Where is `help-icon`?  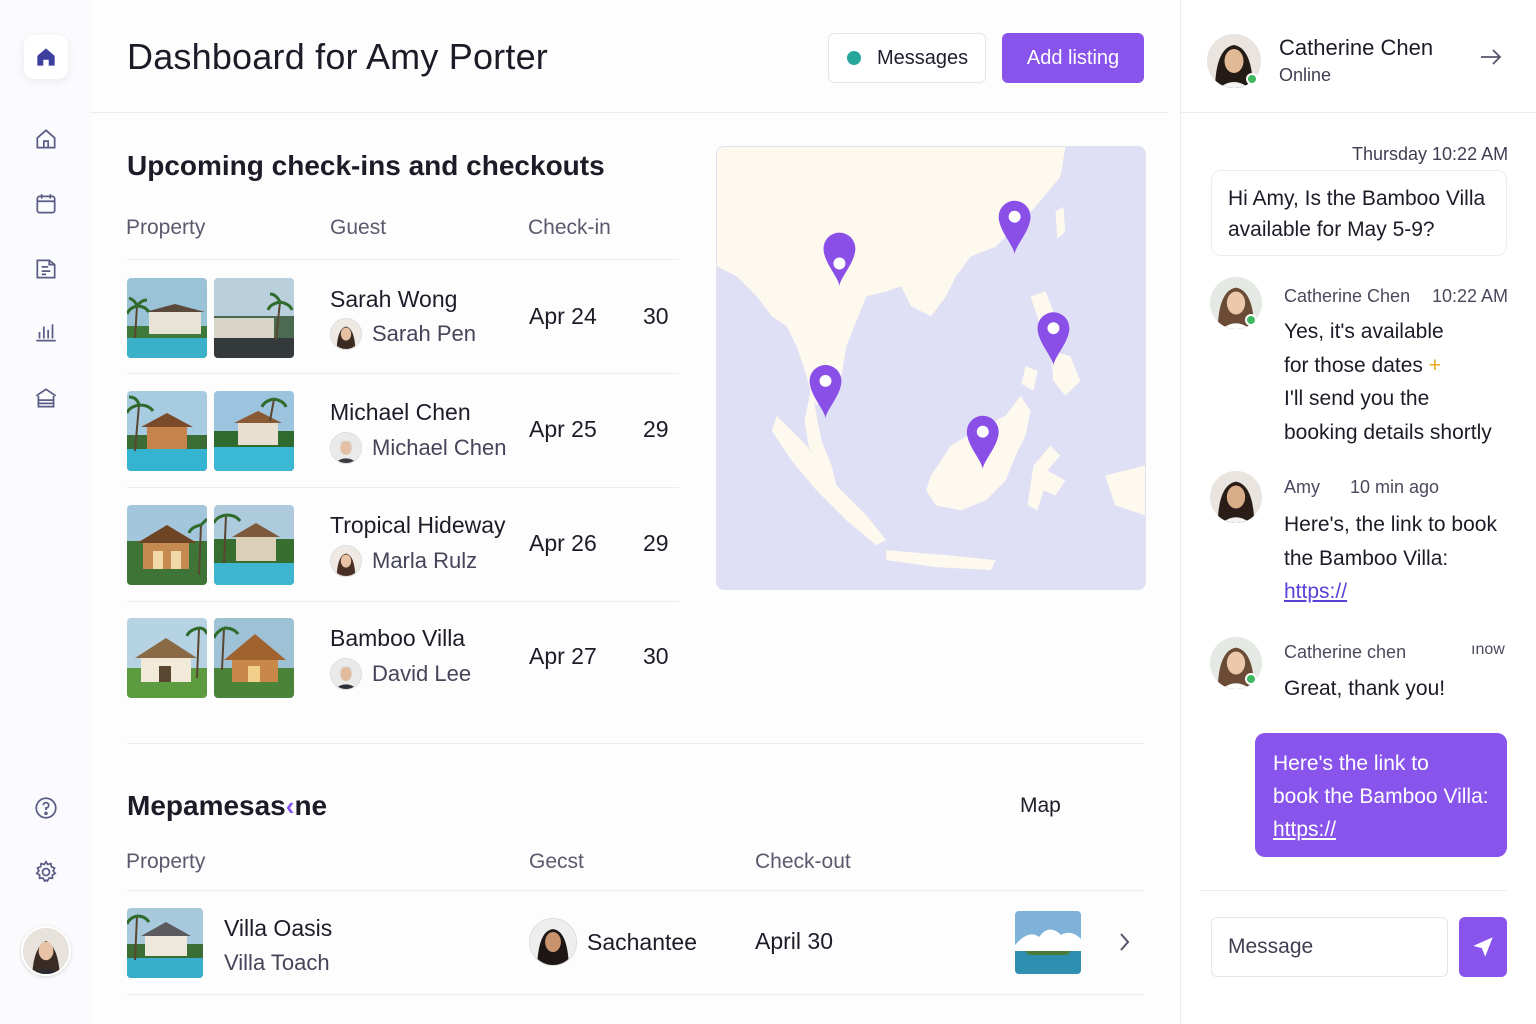
help-icon is located at coordinates (46, 808).